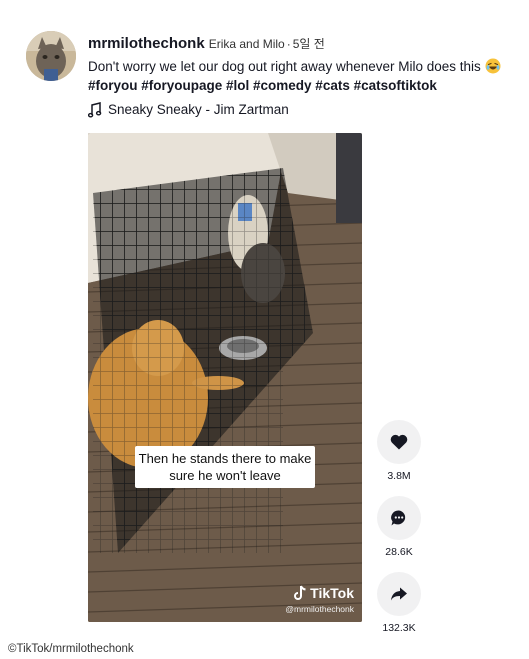  Describe the element at coordinates (332, 593) in the screenshot. I see `watermark-logo-text: TikTok` at that location.